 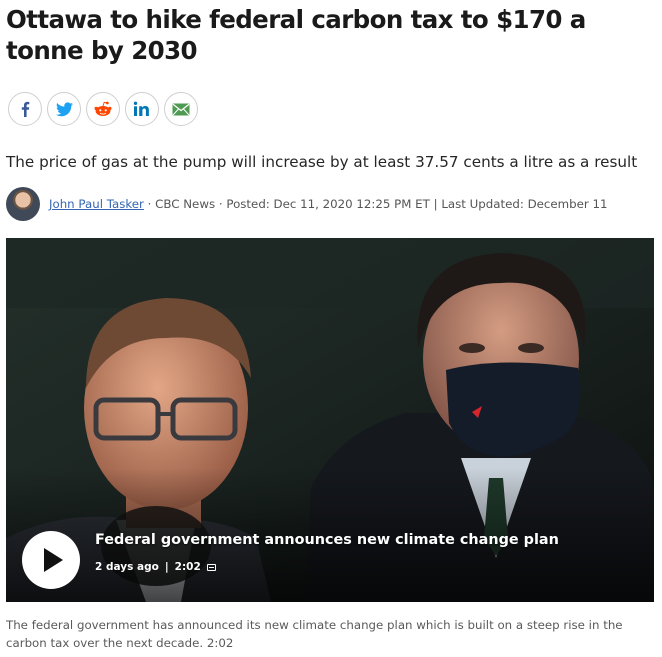 I want to click on facebook-share-button, so click(x=25, y=109).